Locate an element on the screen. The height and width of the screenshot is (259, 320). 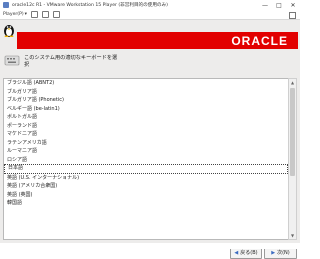
back-button-label: 戻る(B) is located at coordinates (249, 253).